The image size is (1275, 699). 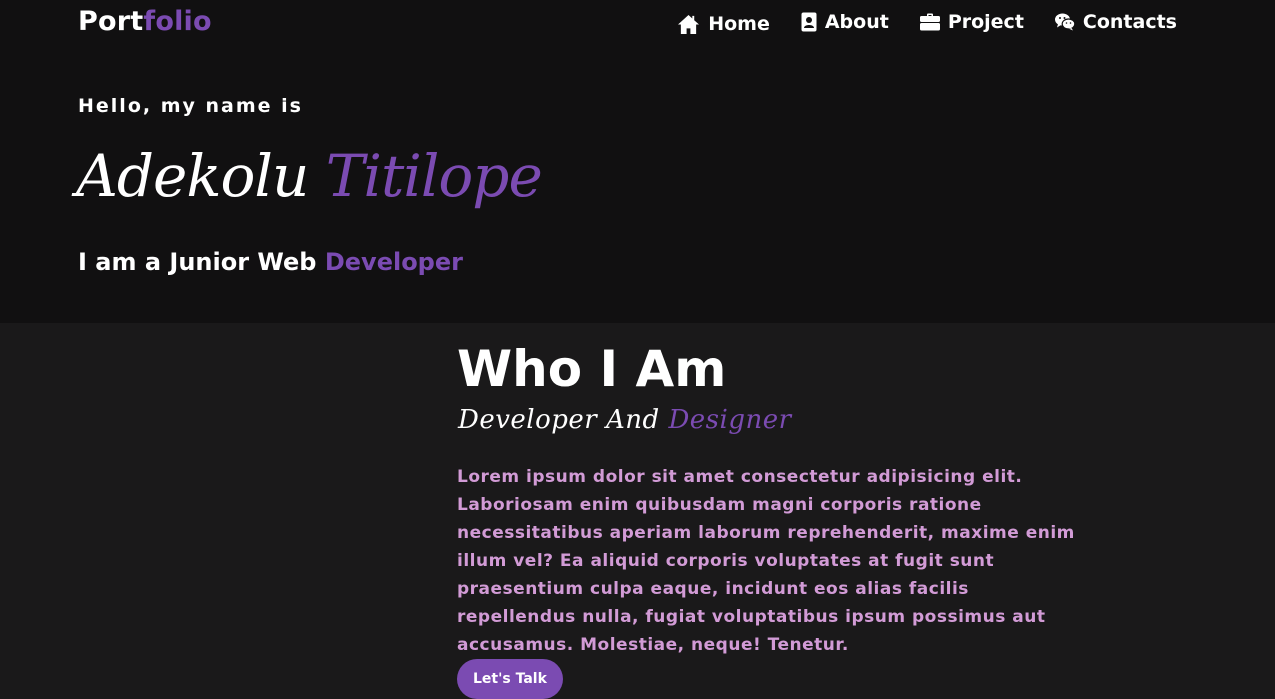 I want to click on home-icon, so click(x=688, y=24).